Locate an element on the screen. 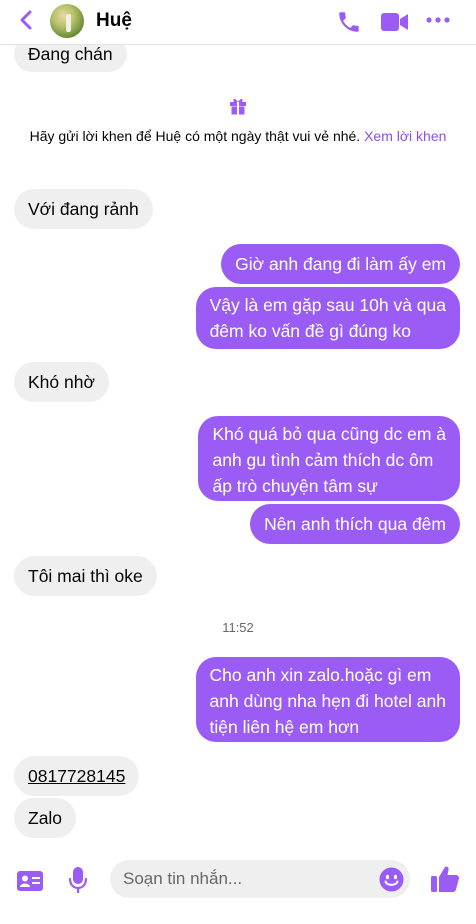 The image size is (476, 924). message-line: anh dùng nha hẹn đi hotel anh is located at coordinates (327, 701).